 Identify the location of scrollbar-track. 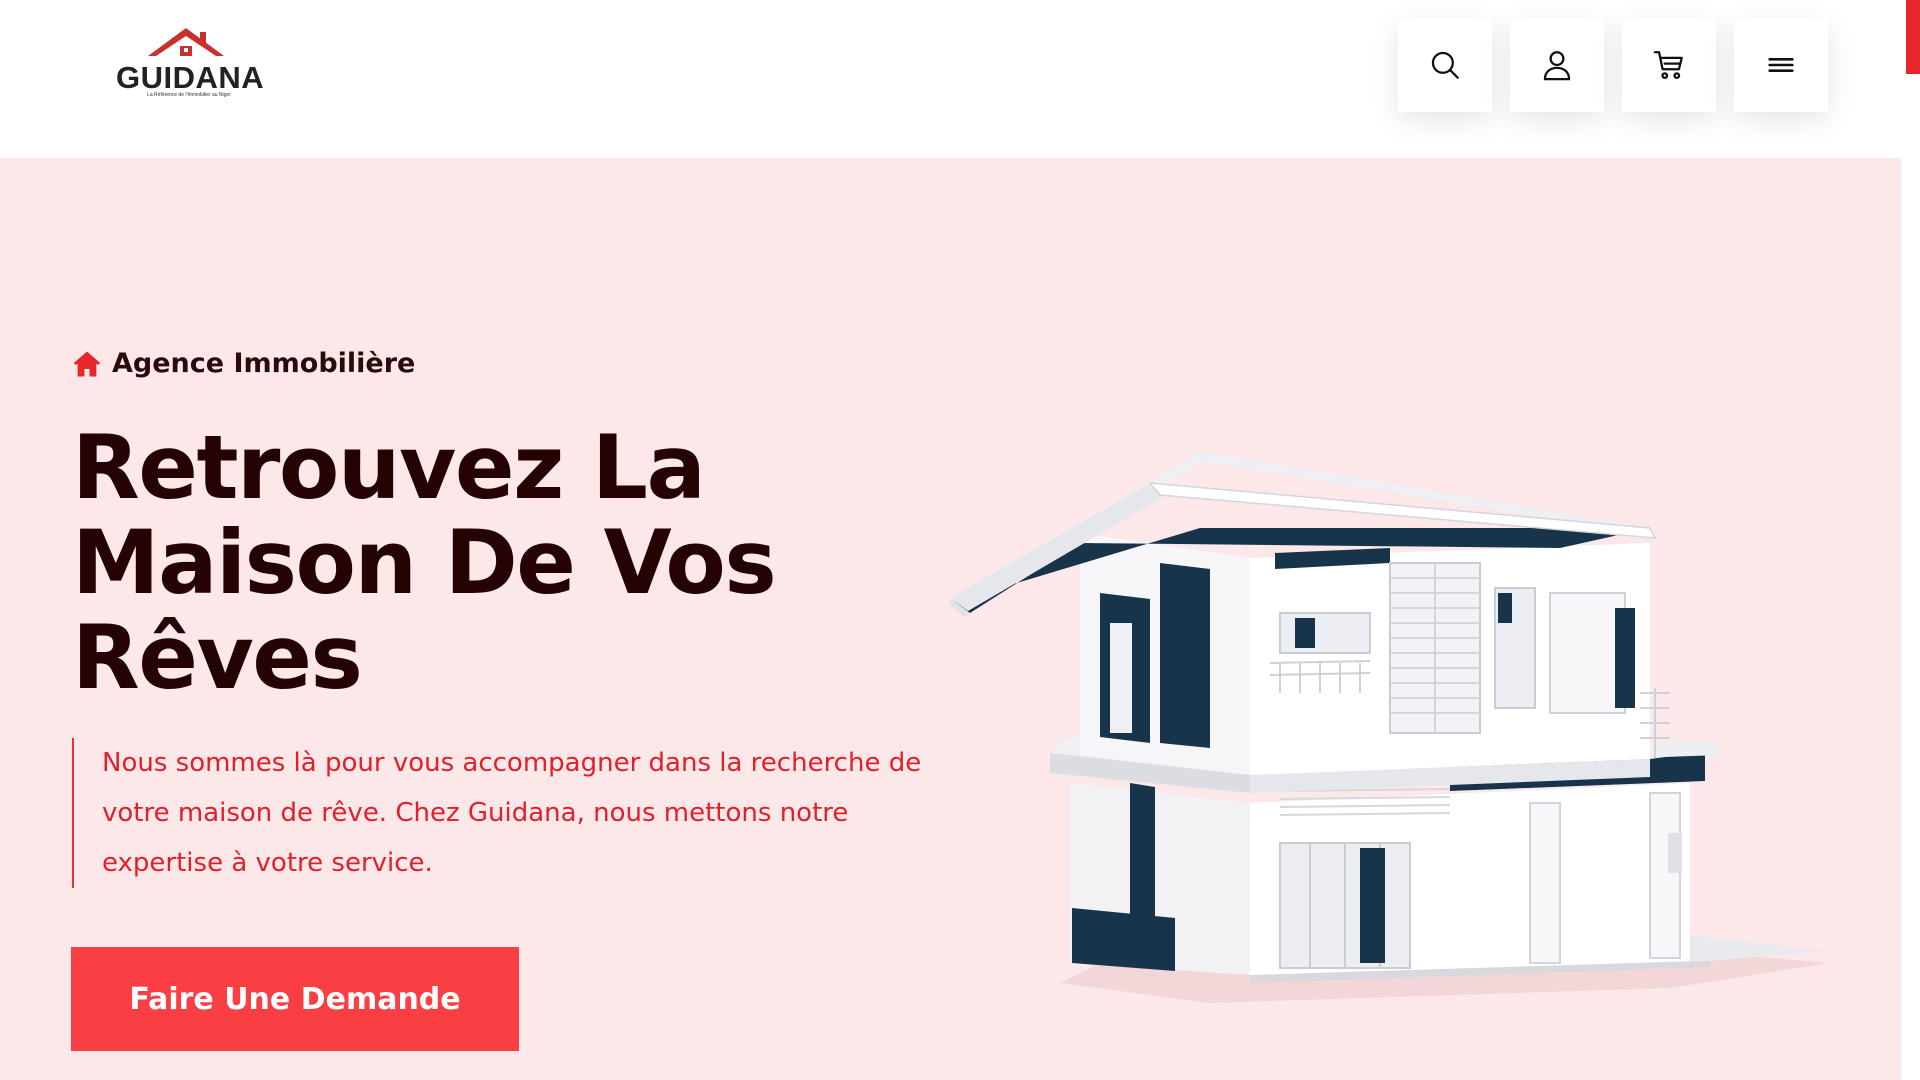
(1910, 577).